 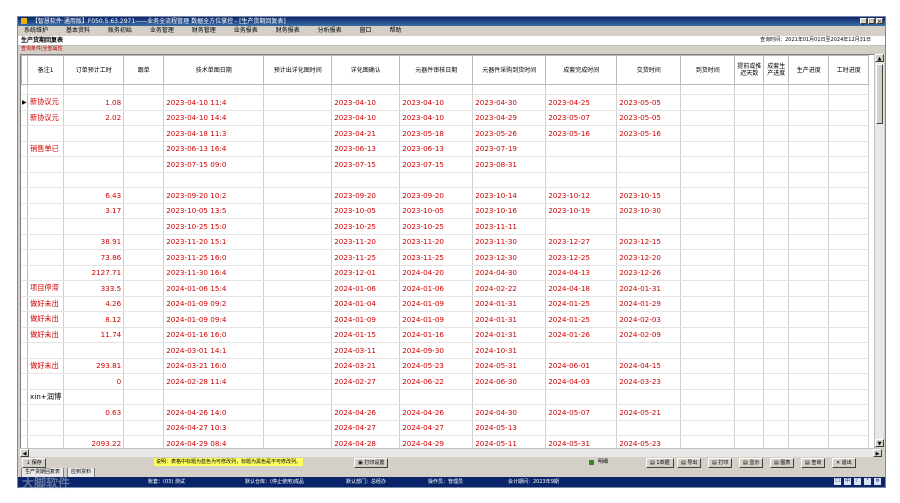 I want to click on cell-tech-date: 2023-04-18 11:3, so click(x=214, y=133).